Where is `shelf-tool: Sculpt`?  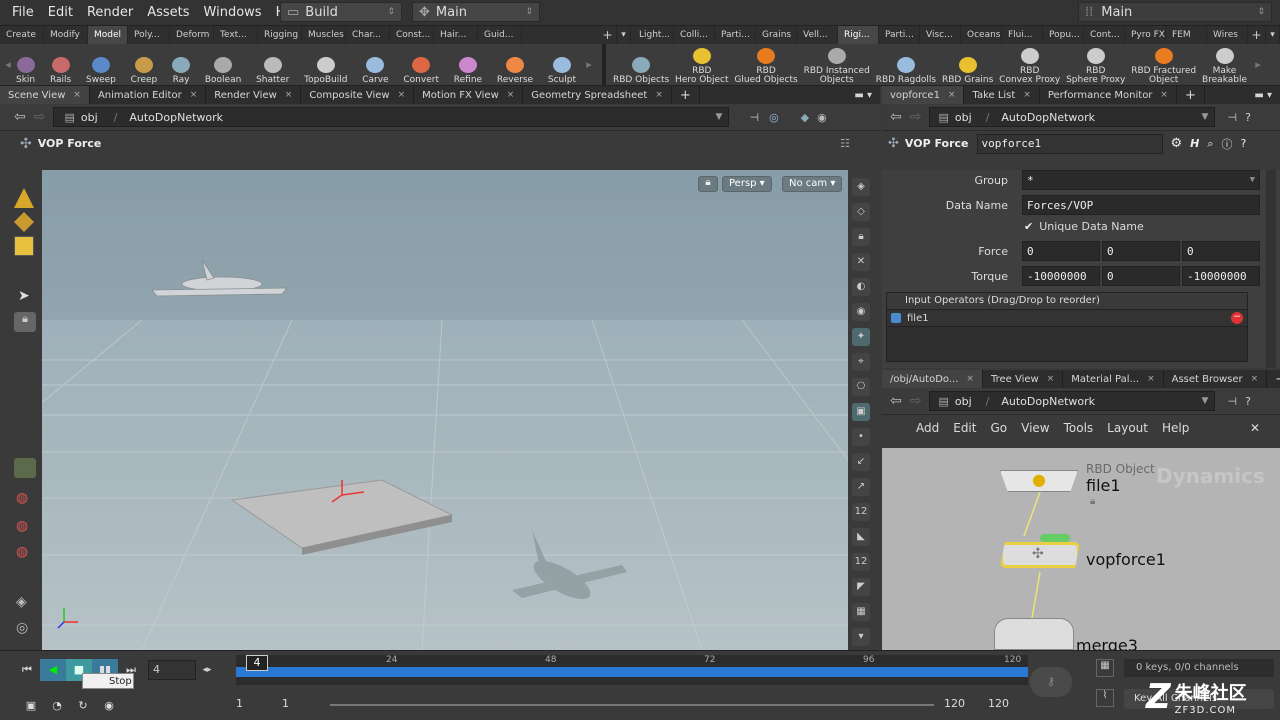
shelf-tool: Sculpt is located at coordinates (562, 65).